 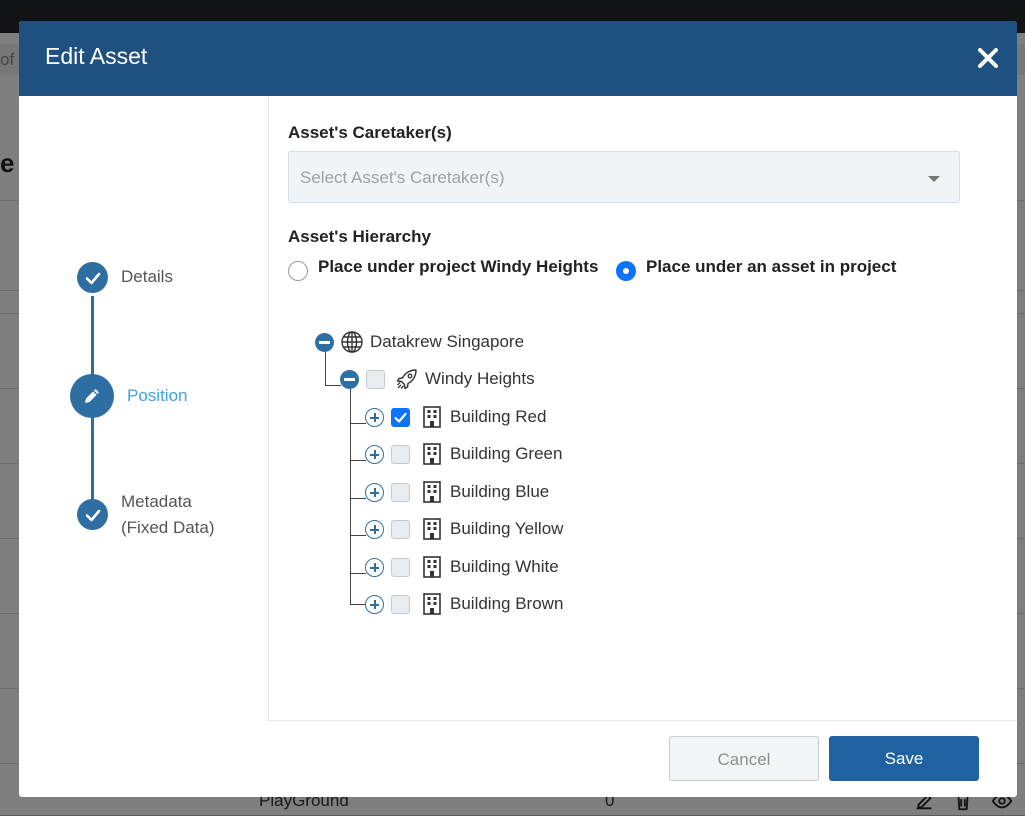 I want to click on radio-place-under-project-label: Place under project Windy Heights, so click(x=458, y=267).